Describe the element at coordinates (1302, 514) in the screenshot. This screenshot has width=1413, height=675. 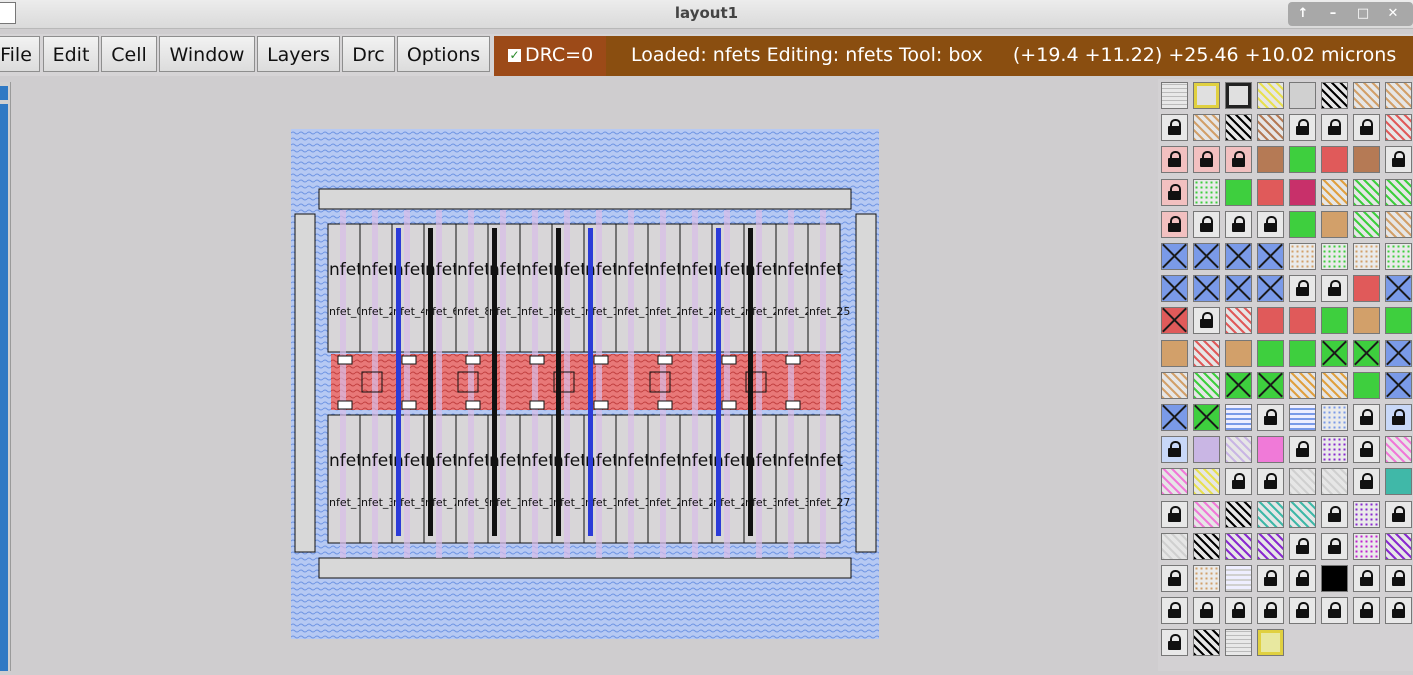
I see `layer-swatch-teal-hatch` at that location.